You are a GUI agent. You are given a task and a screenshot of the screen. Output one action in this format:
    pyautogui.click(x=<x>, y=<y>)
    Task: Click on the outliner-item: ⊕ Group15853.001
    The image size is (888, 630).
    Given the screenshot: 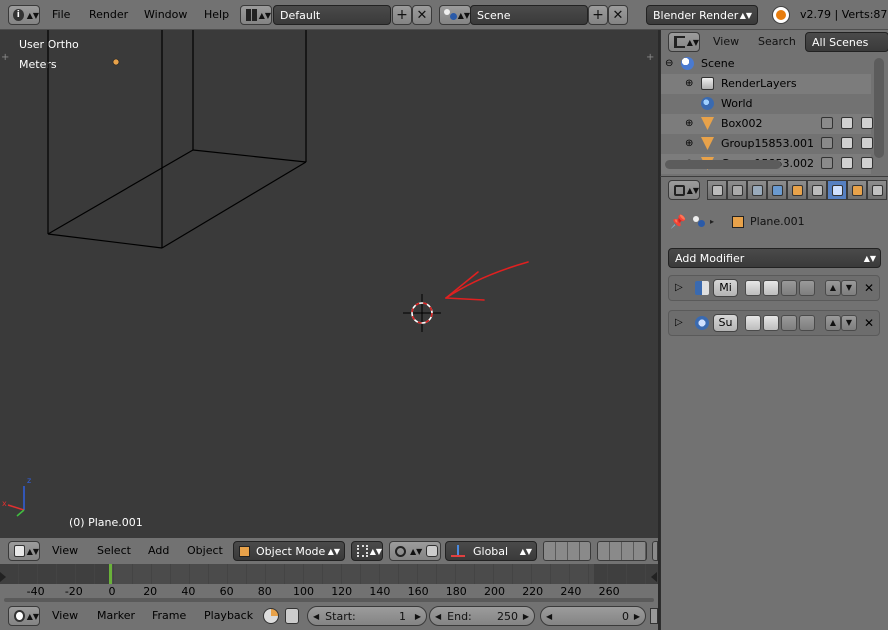 What is the action you would take?
    pyautogui.click(x=767, y=144)
    